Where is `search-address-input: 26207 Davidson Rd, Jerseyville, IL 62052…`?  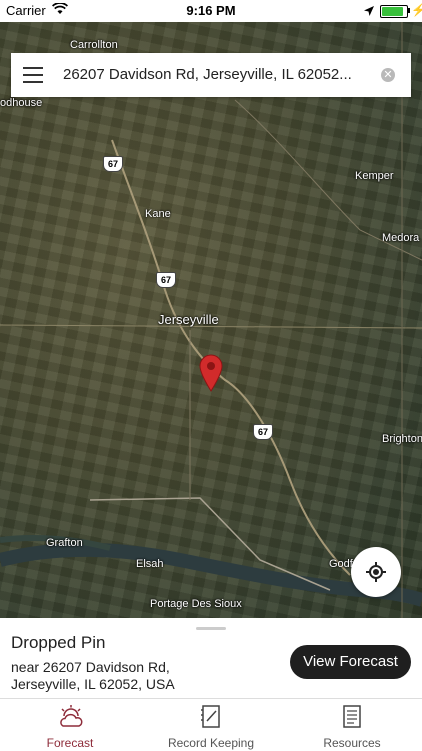 search-address-input: 26207 Davidson Rd, Jerseyville, IL 62052… is located at coordinates (218, 74).